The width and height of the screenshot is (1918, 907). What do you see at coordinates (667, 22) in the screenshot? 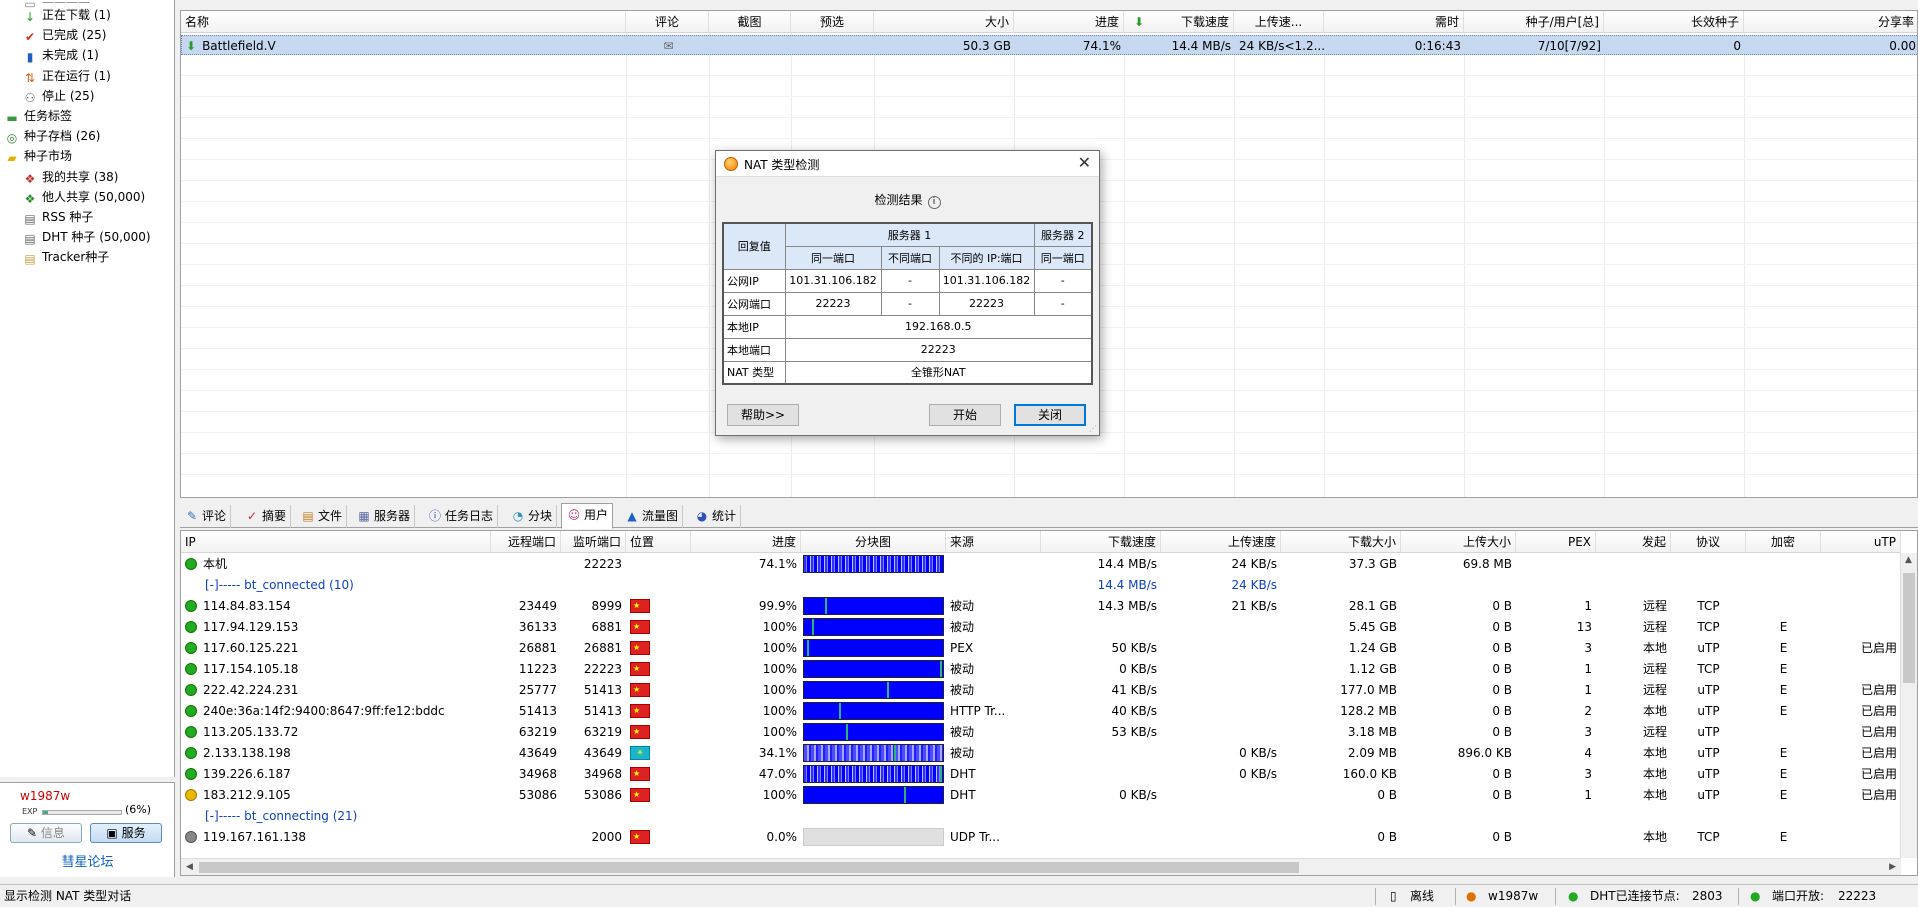
I see `col-comment: 评论` at bounding box center [667, 22].